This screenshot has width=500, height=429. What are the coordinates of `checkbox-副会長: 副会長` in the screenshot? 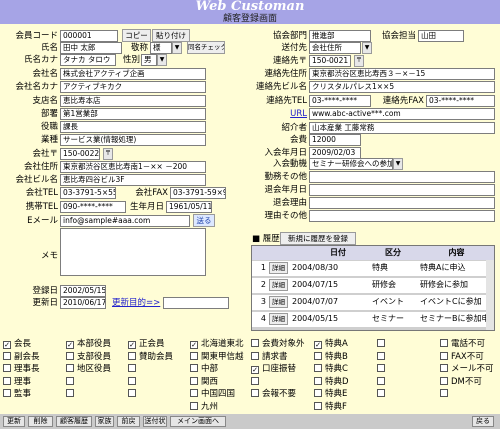 It's located at (21, 357).